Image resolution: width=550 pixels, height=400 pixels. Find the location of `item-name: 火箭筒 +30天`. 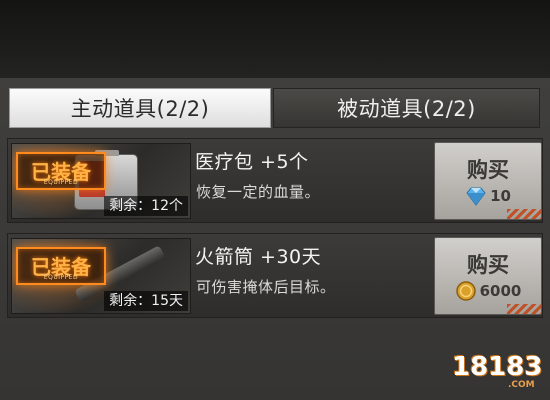

item-name: 火箭筒 +30天 is located at coordinates (258, 257).